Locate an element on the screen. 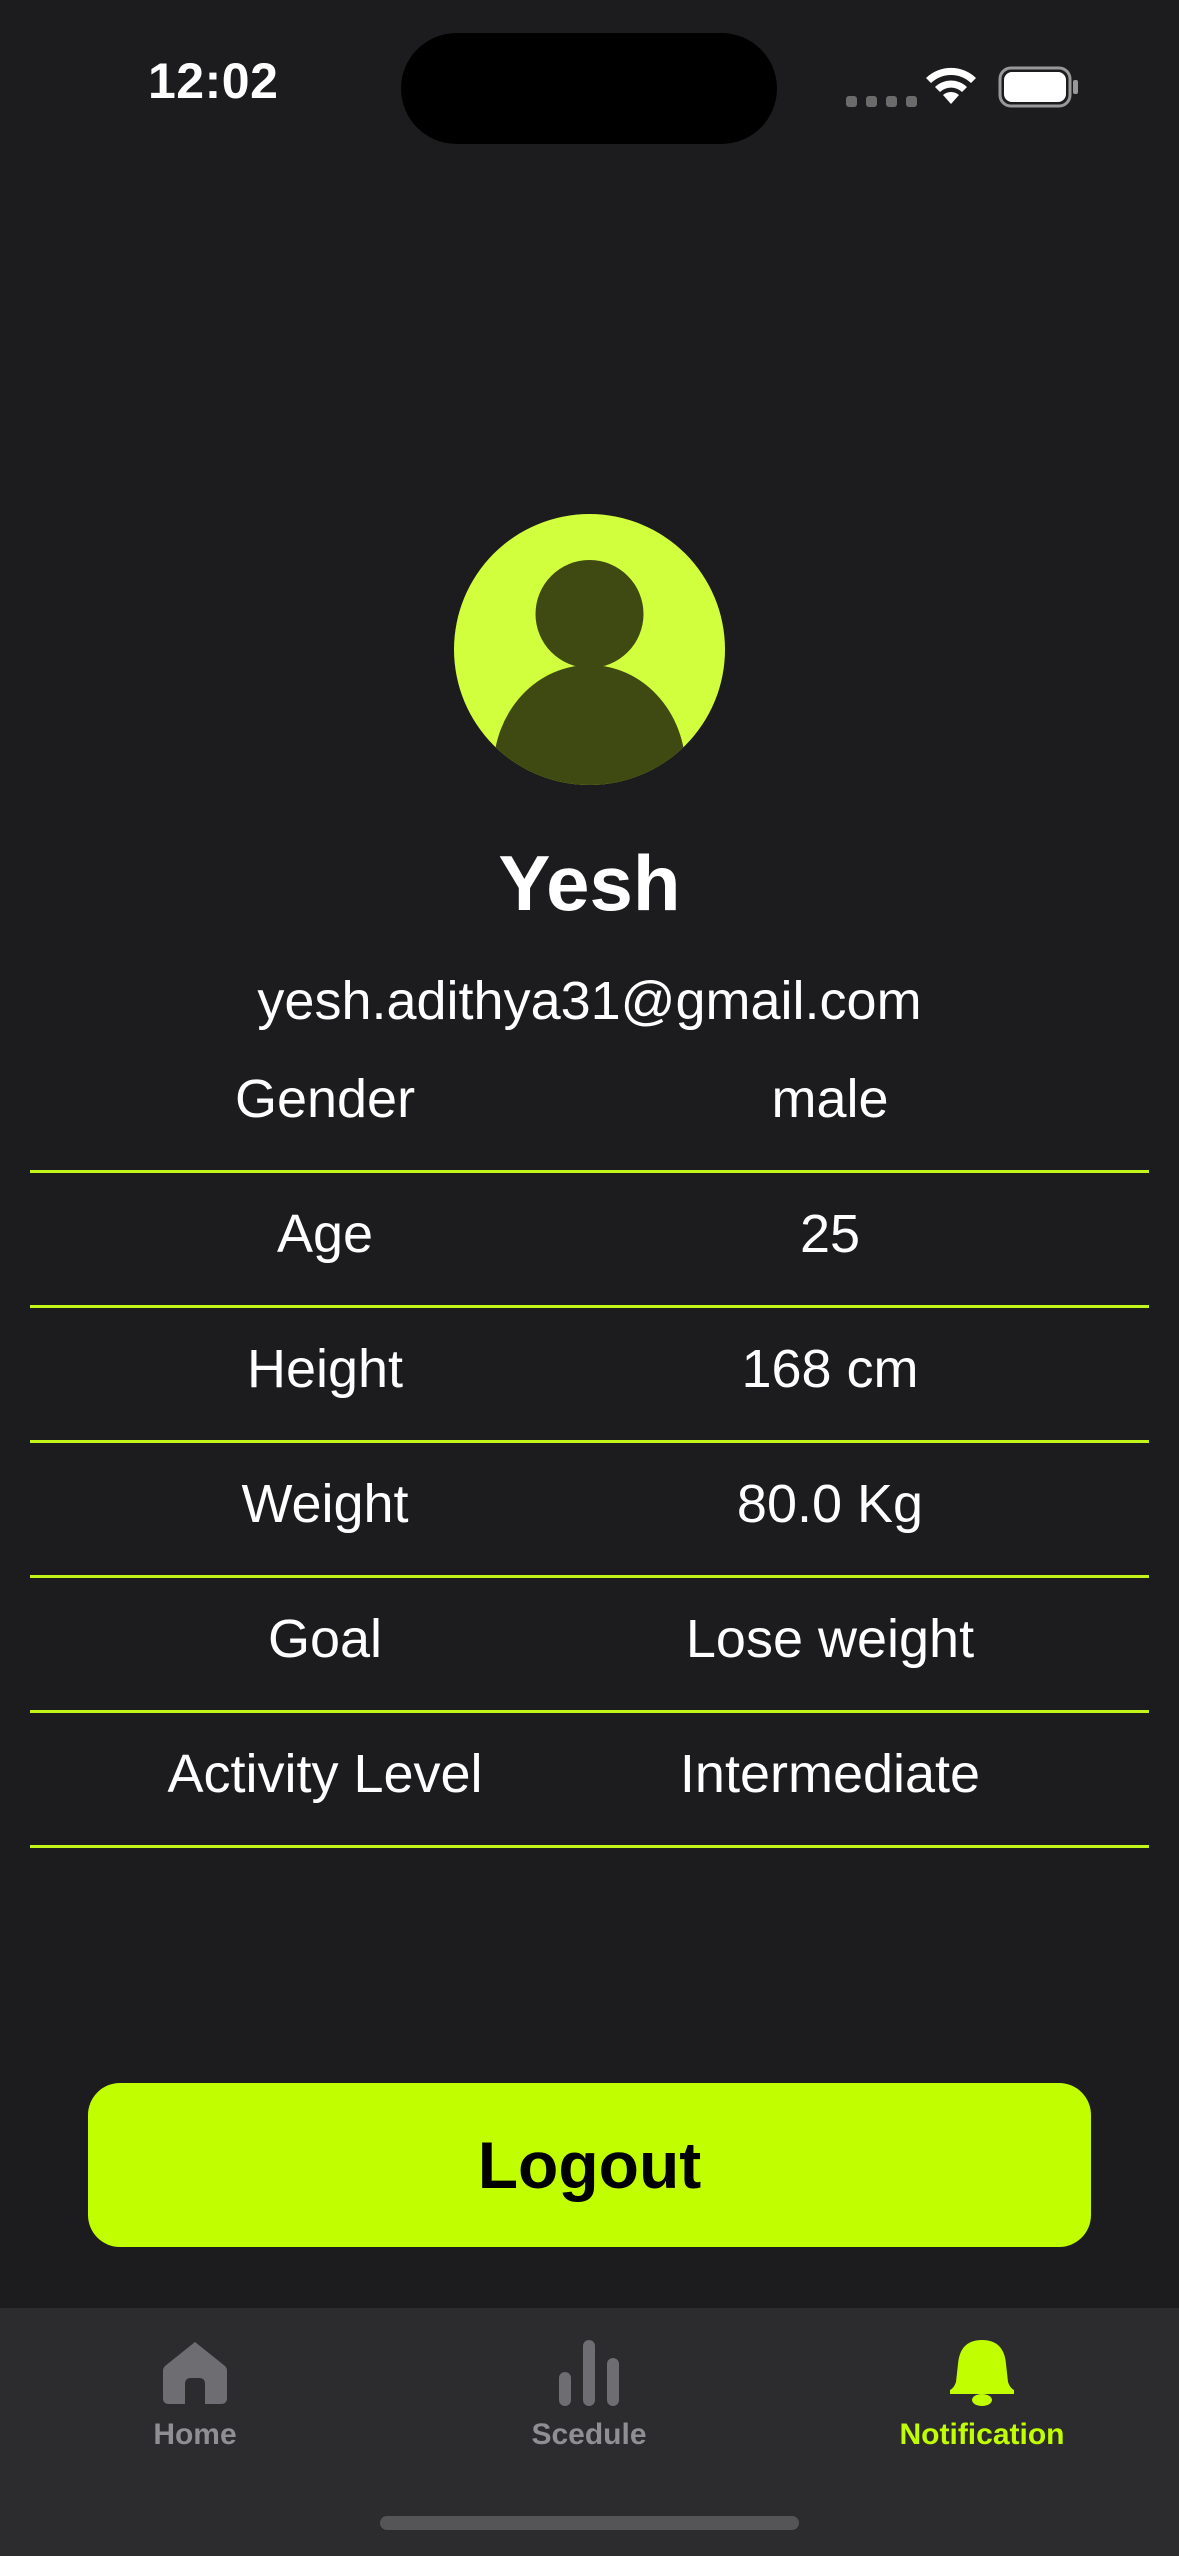  bar-chart-icon is located at coordinates (589, 2373).